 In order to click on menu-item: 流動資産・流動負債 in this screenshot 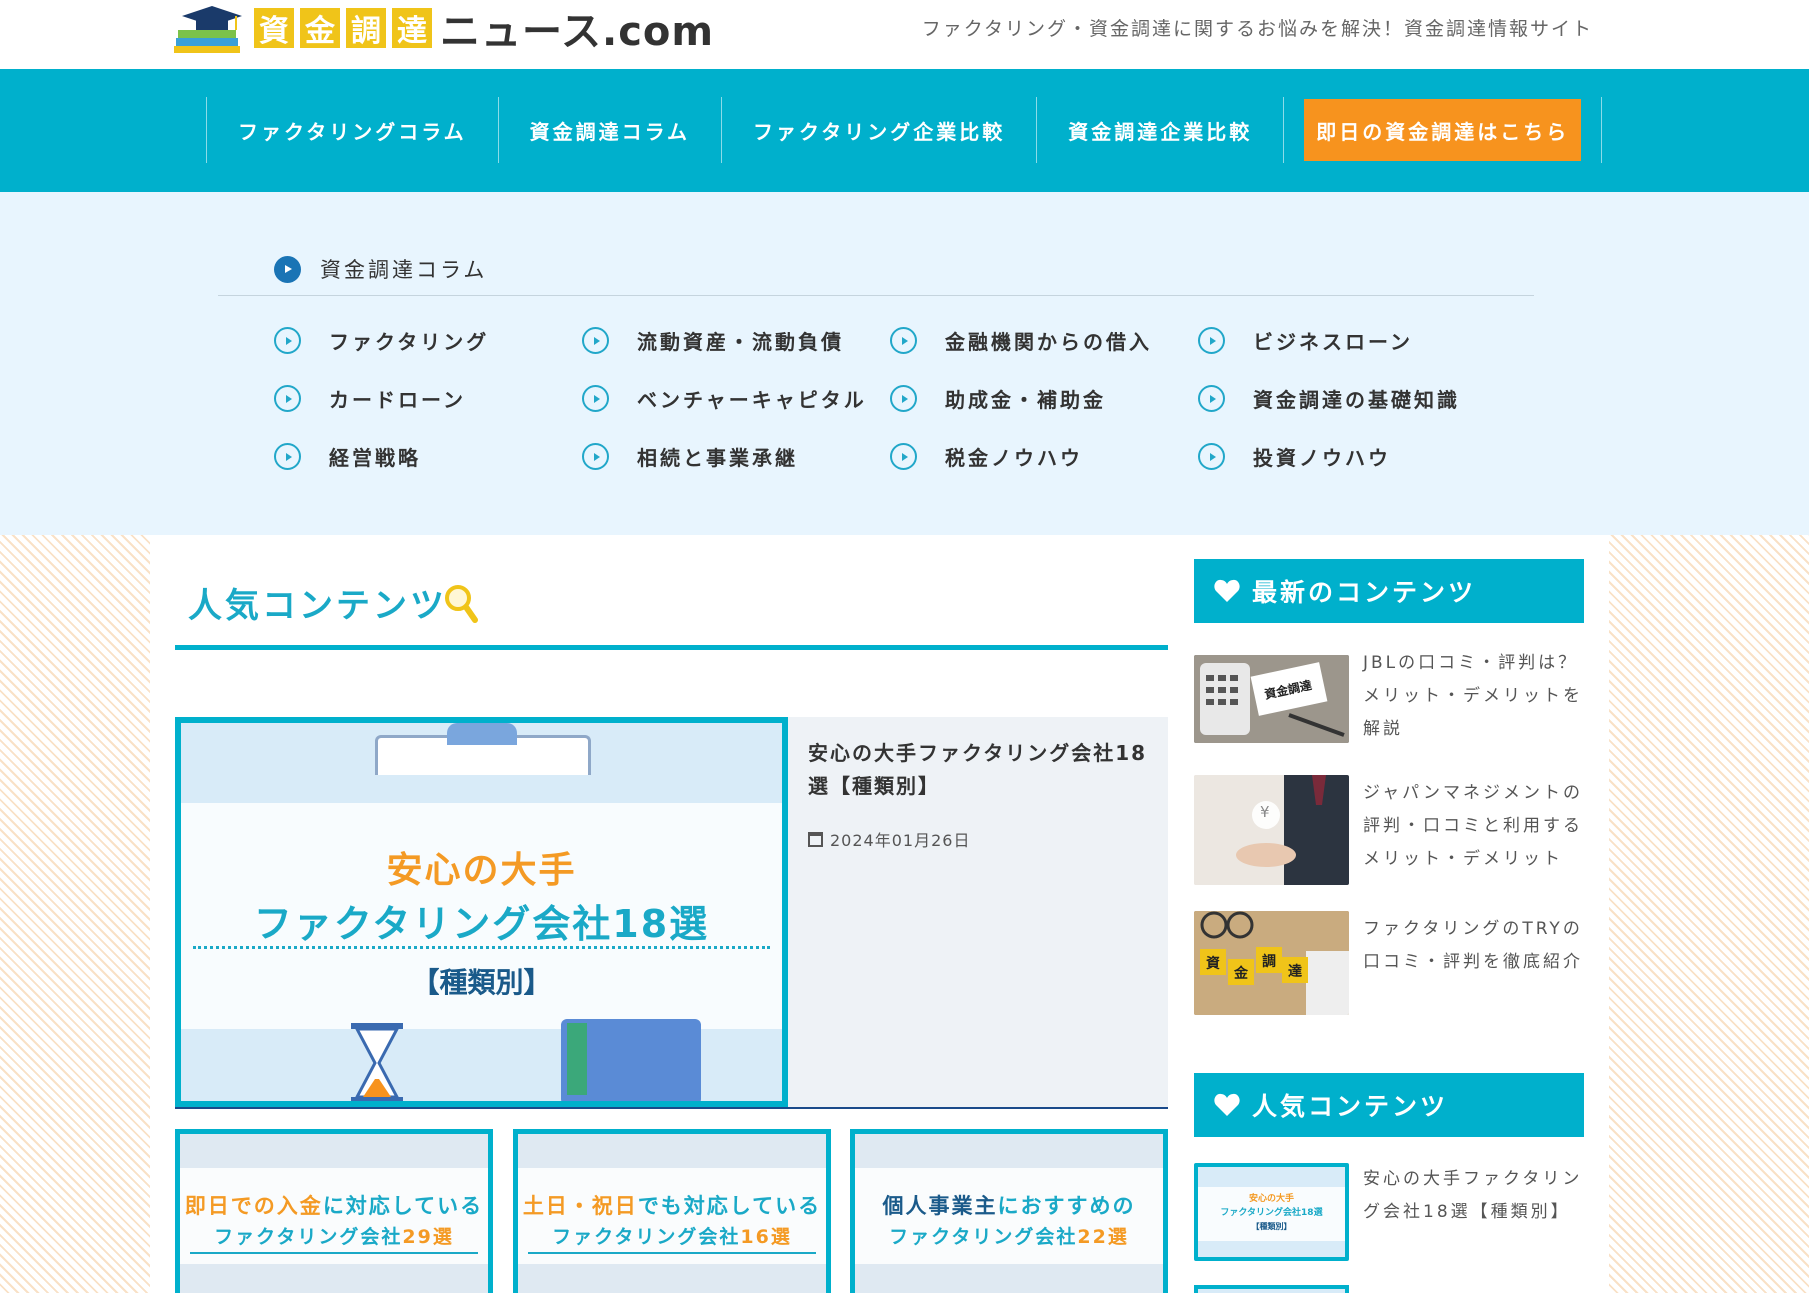, I will do `click(736, 340)`.